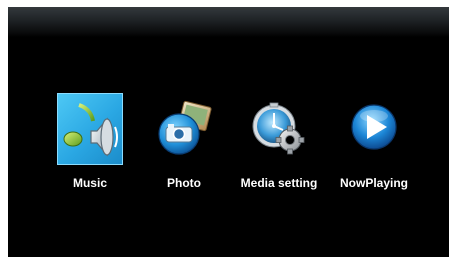  I want to click on menu-item-photo: Photo, so click(184, 139).